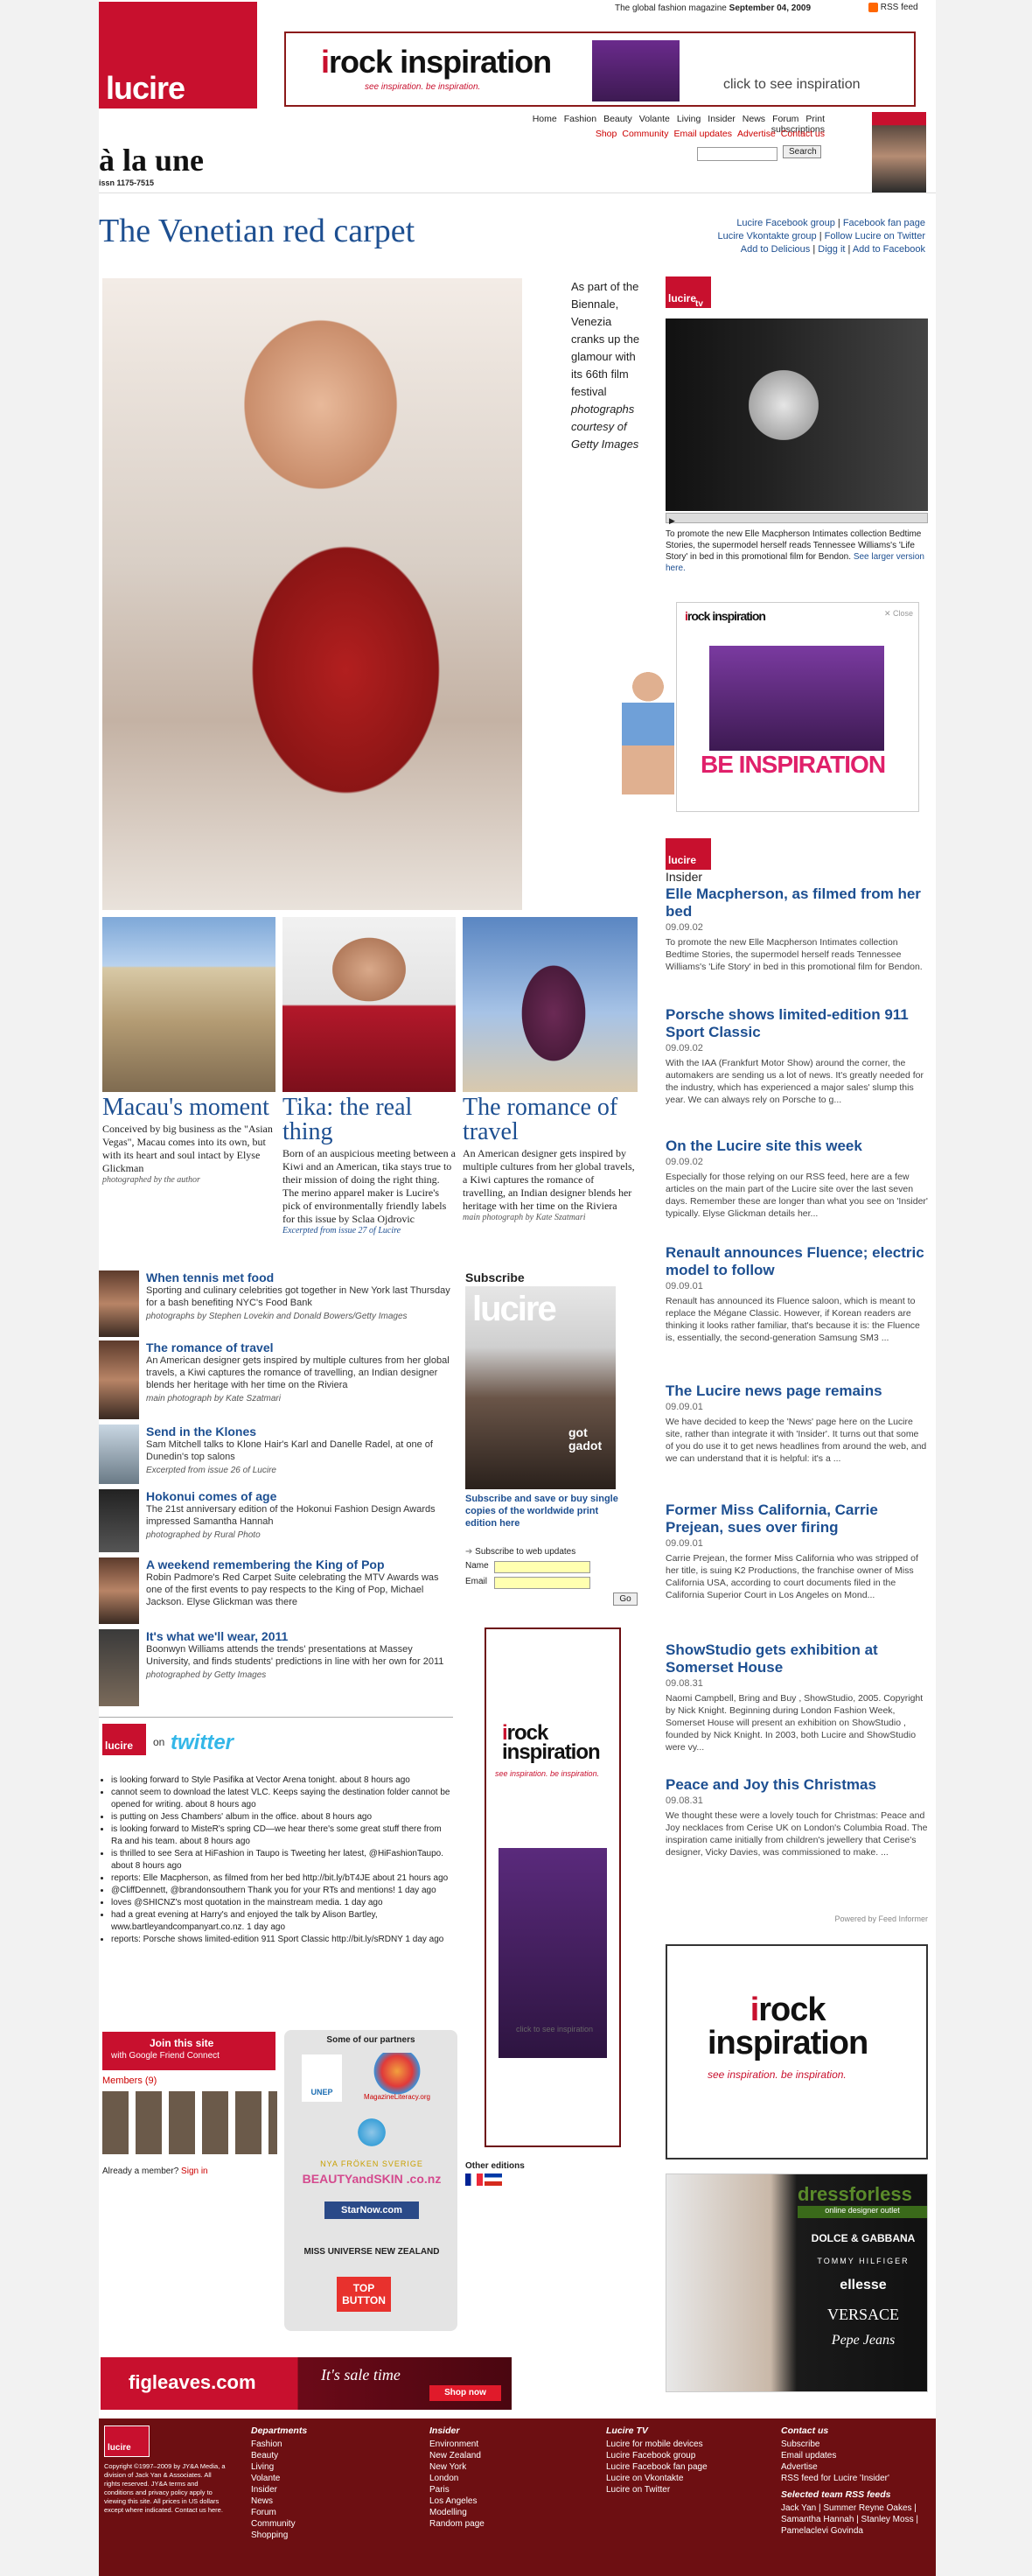 The image size is (1032, 2576). I want to click on anim-ad-close: ✕ Close, so click(899, 614).